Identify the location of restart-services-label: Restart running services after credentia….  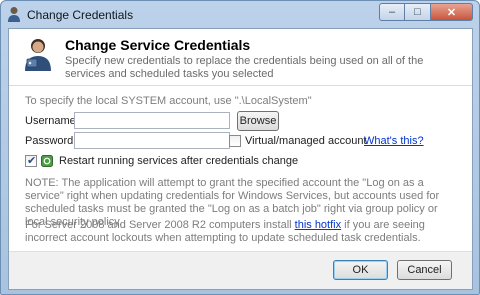
(179, 161).